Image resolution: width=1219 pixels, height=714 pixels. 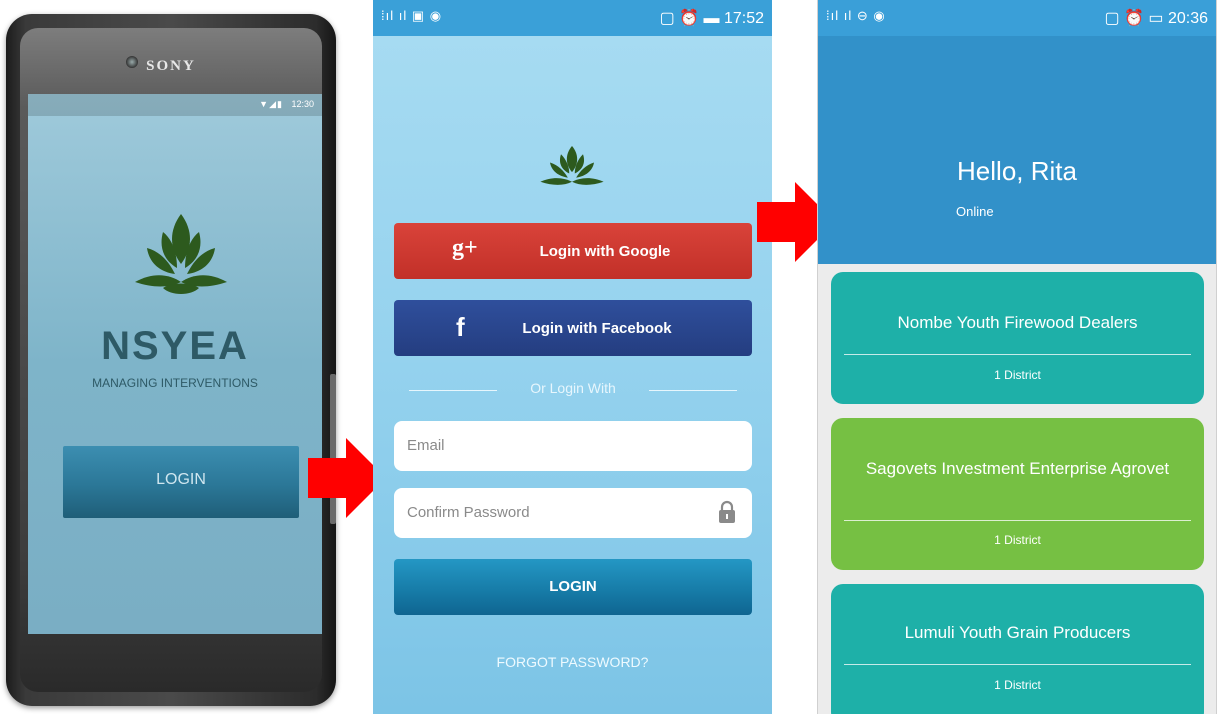 What do you see at coordinates (1017, 468) in the screenshot?
I see `group-name: Sagovets Investment Enterprise Agrovet` at bounding box center [1017, 468].